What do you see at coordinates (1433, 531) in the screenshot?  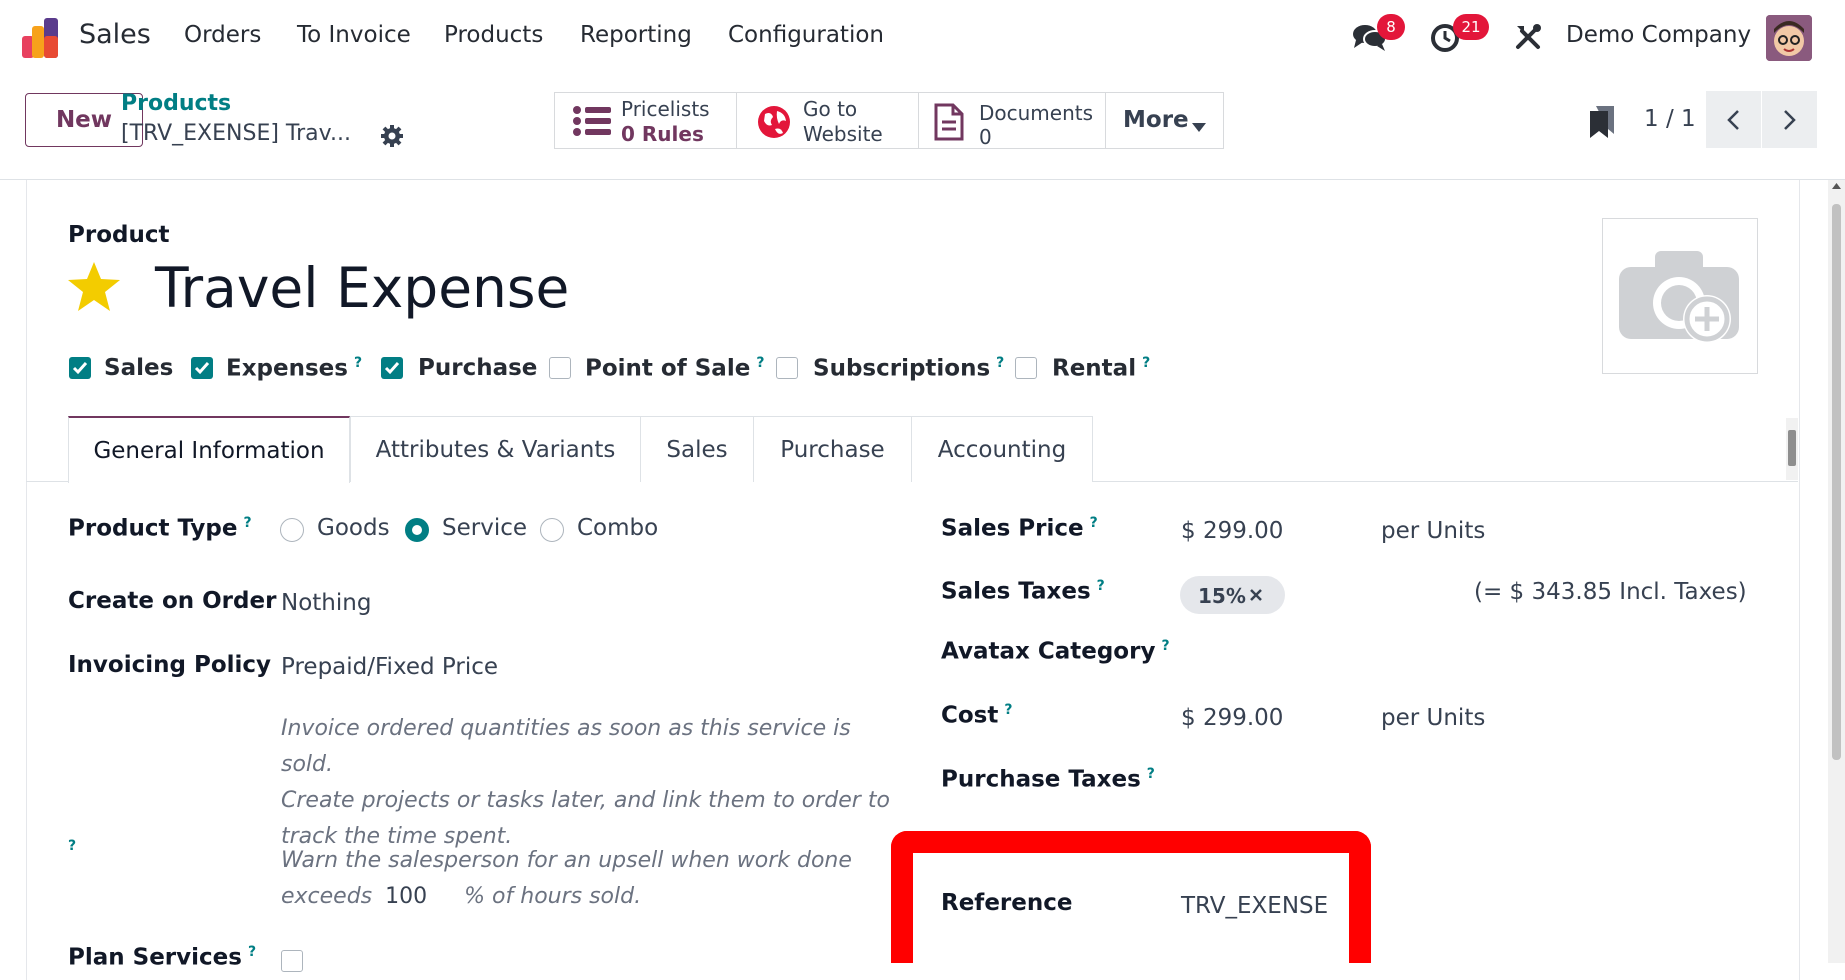 I see `sales-price-unit: per Units` at bounding box center [1433, 531].